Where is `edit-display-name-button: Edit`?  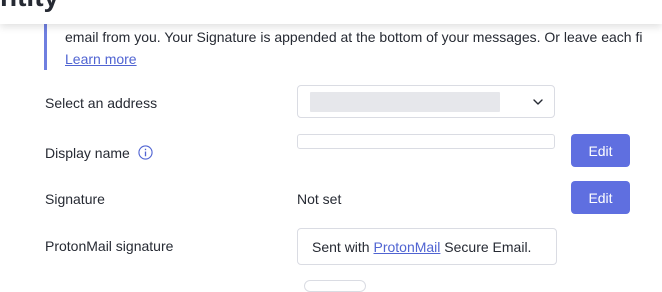 edit-display-name-button: Edit is located at coordinates (600, 150).